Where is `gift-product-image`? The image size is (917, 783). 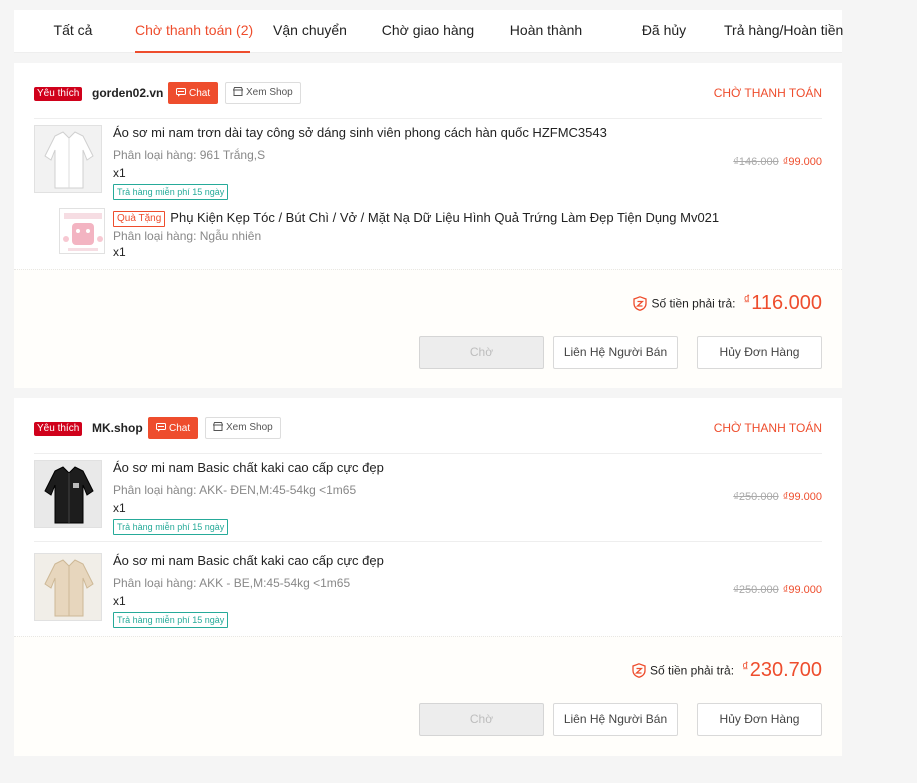
gift-product-image is located at coordinates (82, 231).